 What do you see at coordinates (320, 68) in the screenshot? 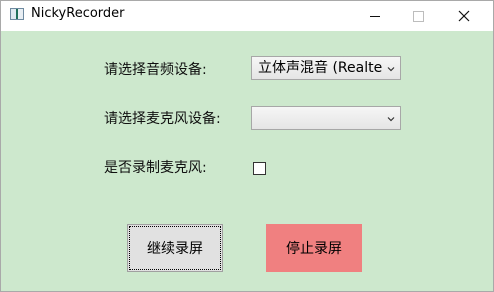
I see `audio-device-selected-value: 立体声混音 (Realtek` at bounding box center [320, 68].